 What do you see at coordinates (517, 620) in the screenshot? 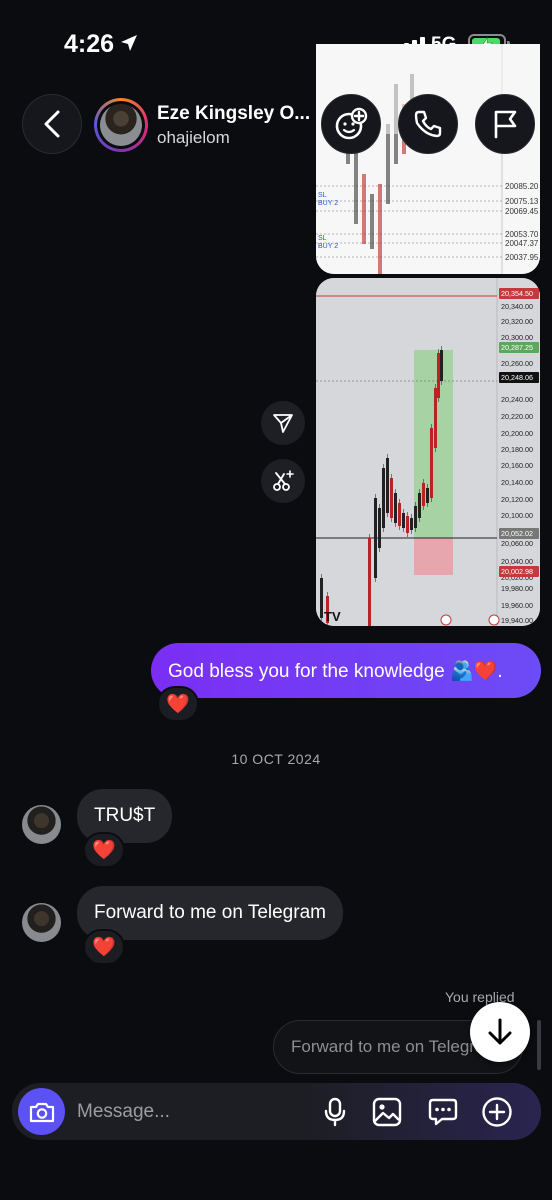
I see `price-label: 19,940.00` at bounding box center [517, 620].